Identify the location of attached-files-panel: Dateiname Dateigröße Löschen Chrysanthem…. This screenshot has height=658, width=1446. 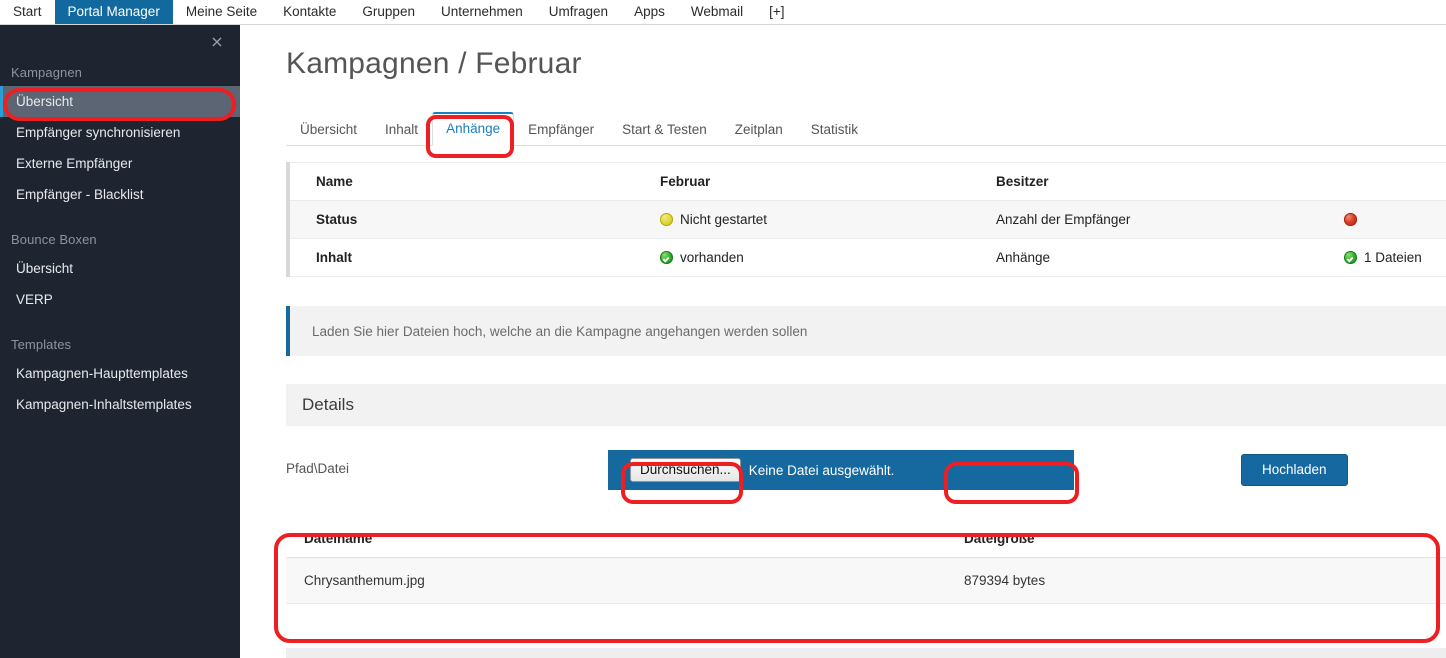
(866, 563).